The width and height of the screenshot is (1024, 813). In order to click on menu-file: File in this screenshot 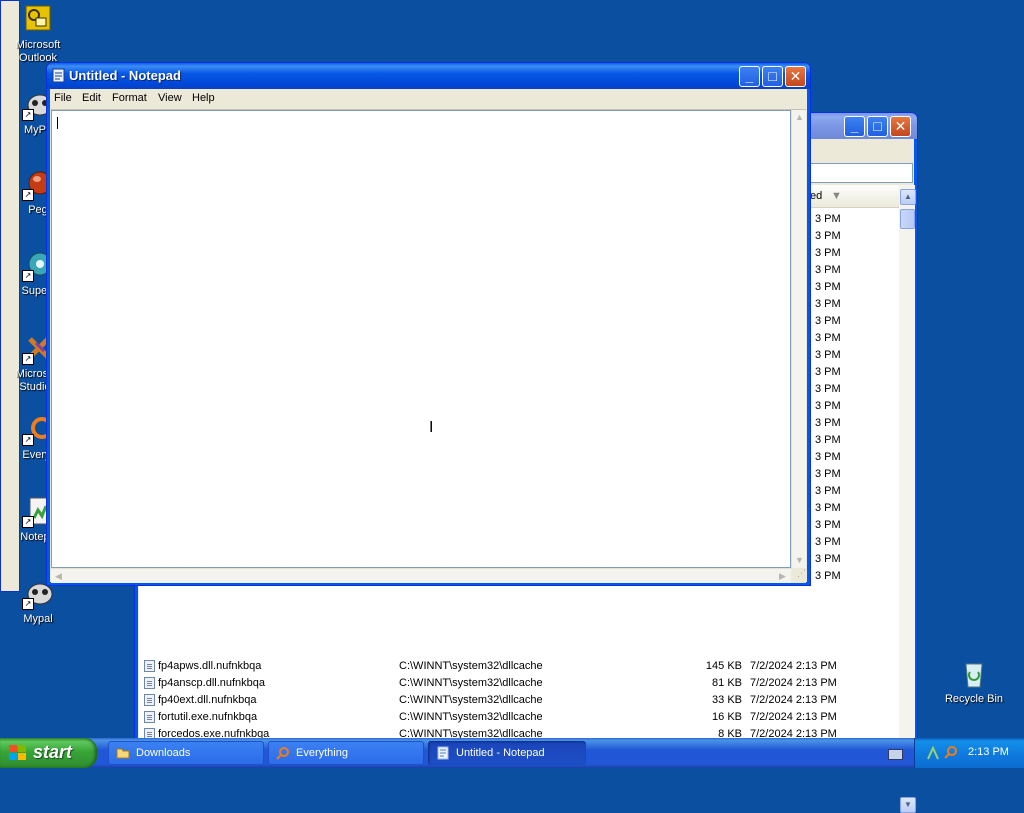, I will do `click(63, 98)`.